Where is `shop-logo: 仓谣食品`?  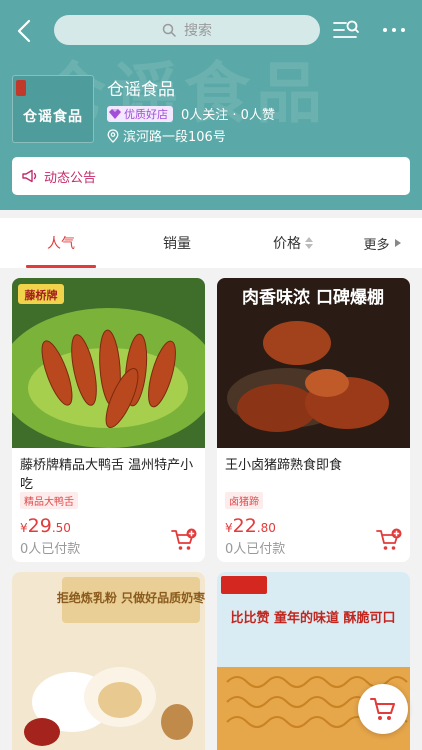 shop-logo: 仓谣食品 is located at coordinates (53, 109).